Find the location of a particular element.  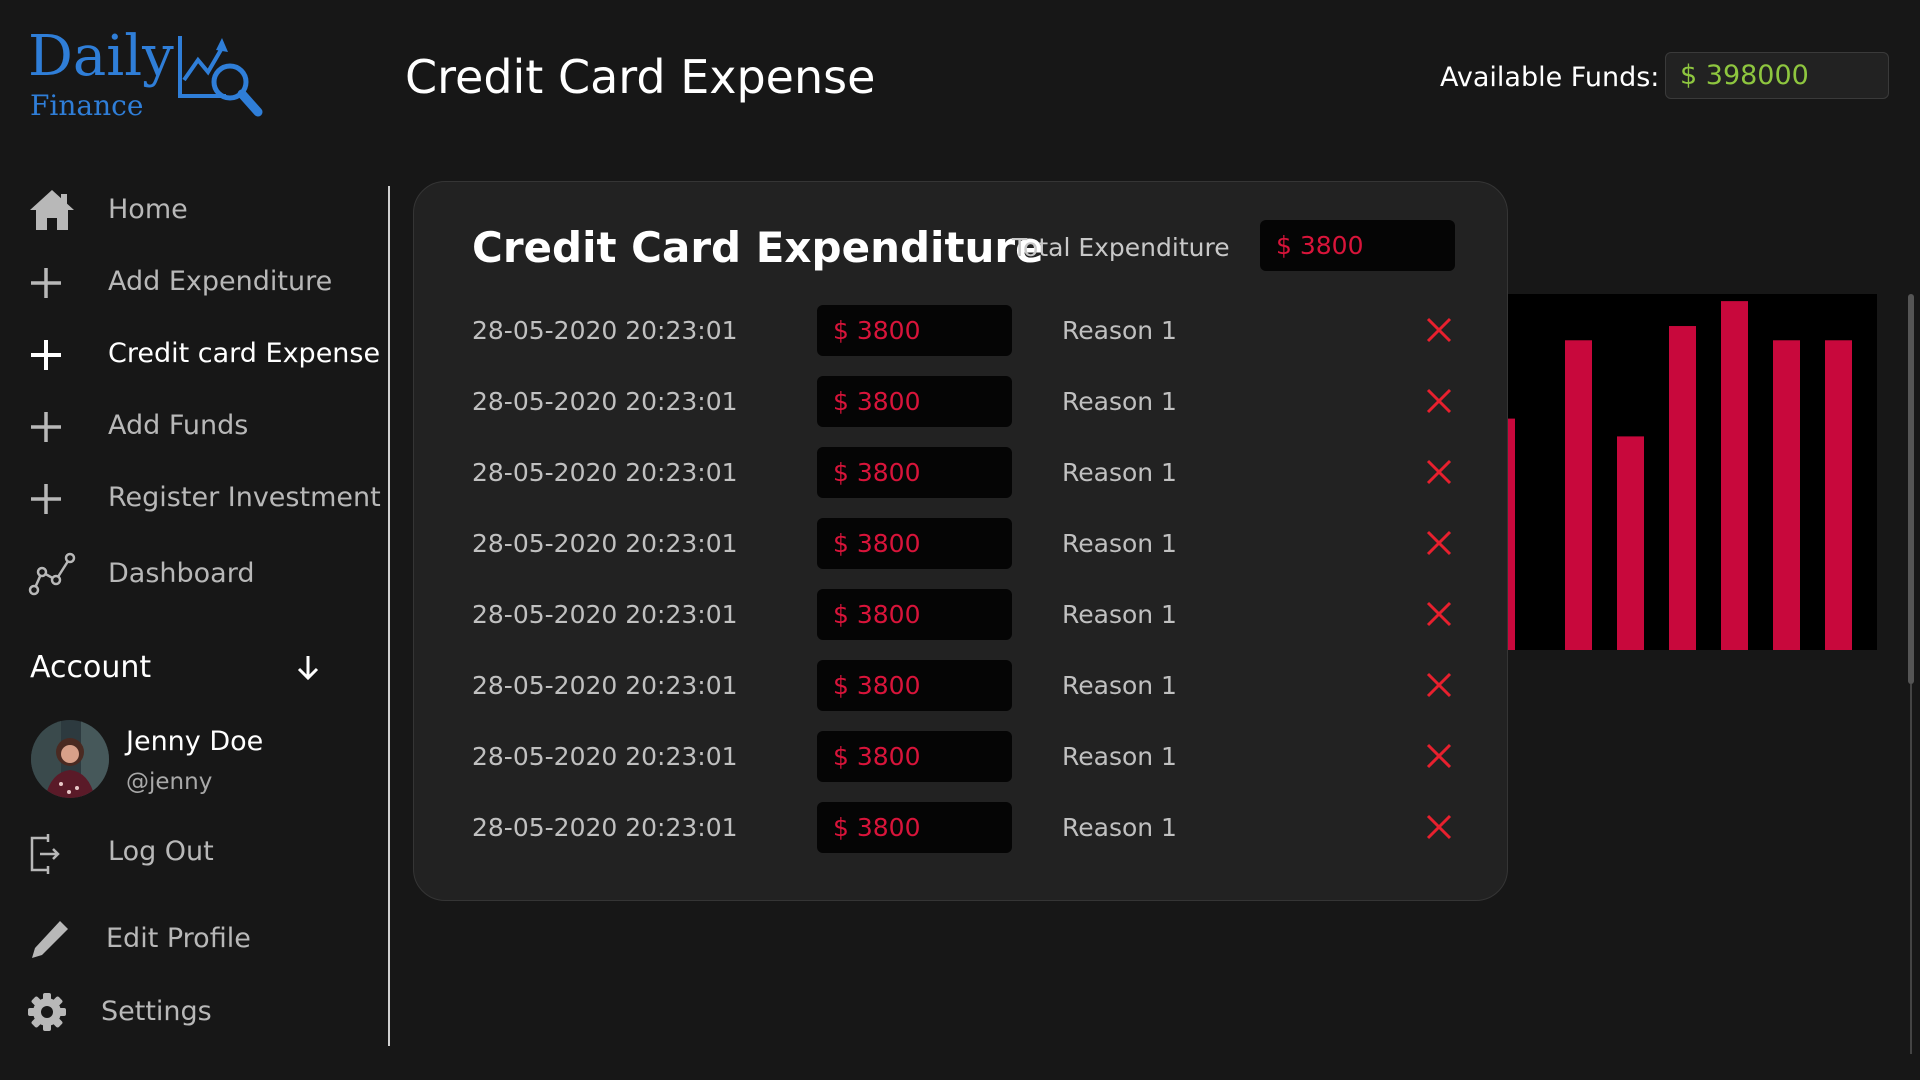

avatar-image is located at coordinates (70, 759).